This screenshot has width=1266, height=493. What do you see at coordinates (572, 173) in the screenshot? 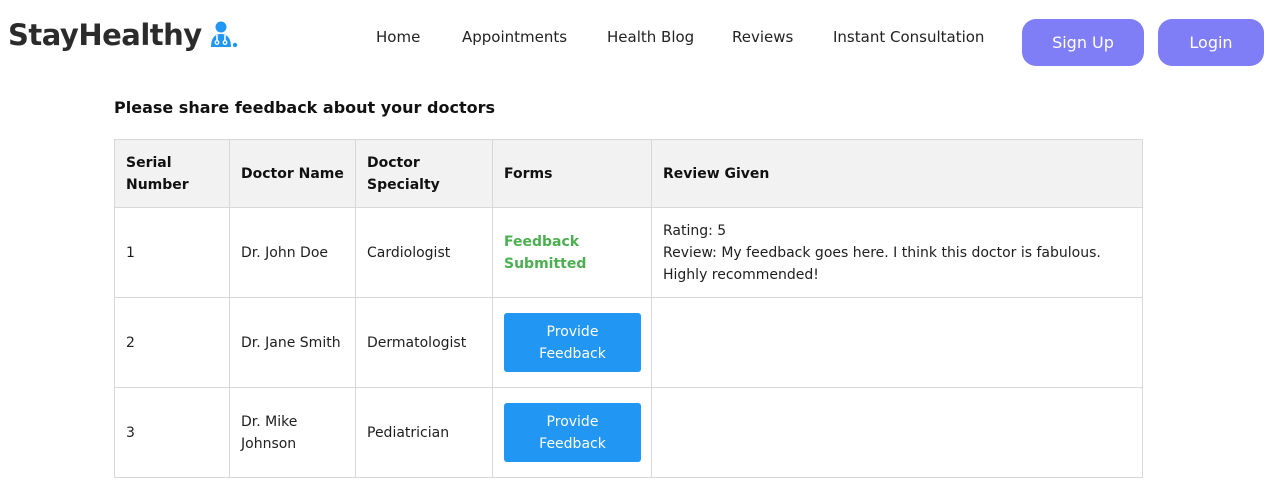
I see `header-forms: Forms` at bounding box center [572, 173].